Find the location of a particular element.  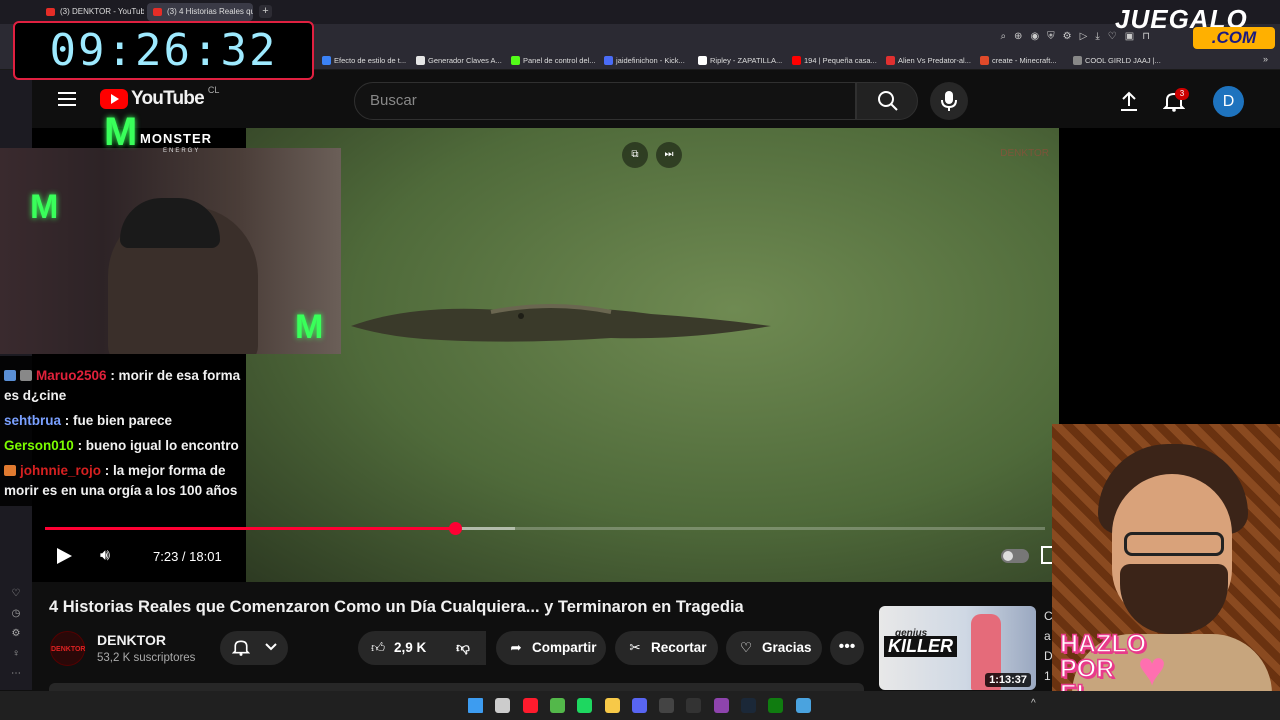

xbox-green-icon is located at coordinates (776, 705).